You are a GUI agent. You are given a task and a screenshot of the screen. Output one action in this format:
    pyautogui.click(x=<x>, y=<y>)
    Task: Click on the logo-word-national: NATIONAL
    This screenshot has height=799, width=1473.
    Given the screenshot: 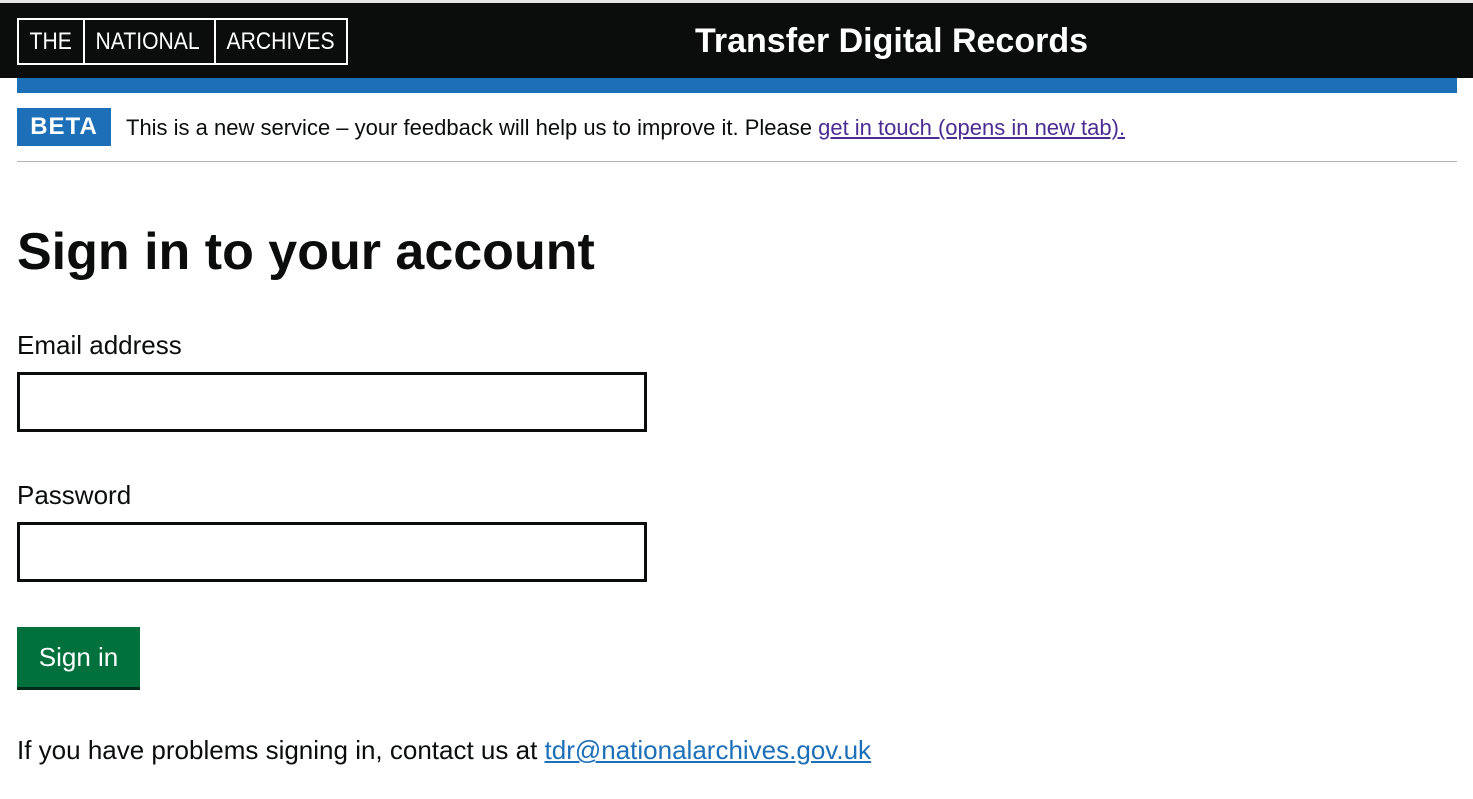 What is the action you would take?
    pyautogui.click(x=147, y=41)
    